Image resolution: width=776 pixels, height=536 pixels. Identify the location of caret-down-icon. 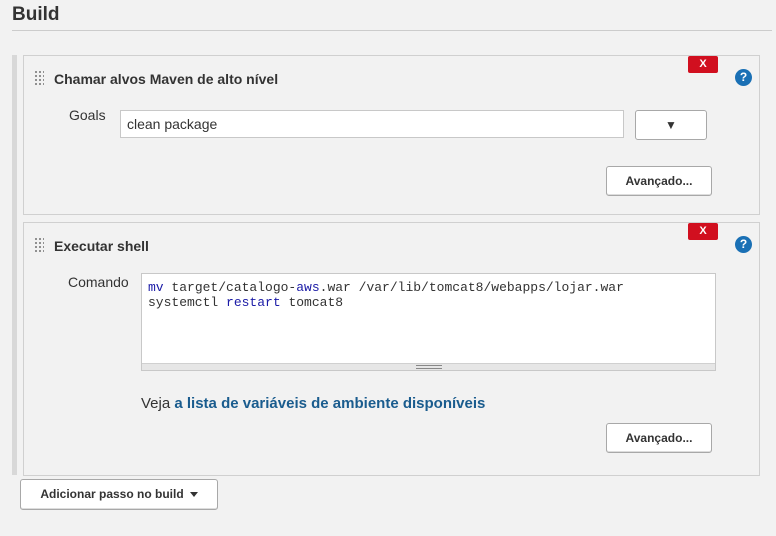
(193, 495).